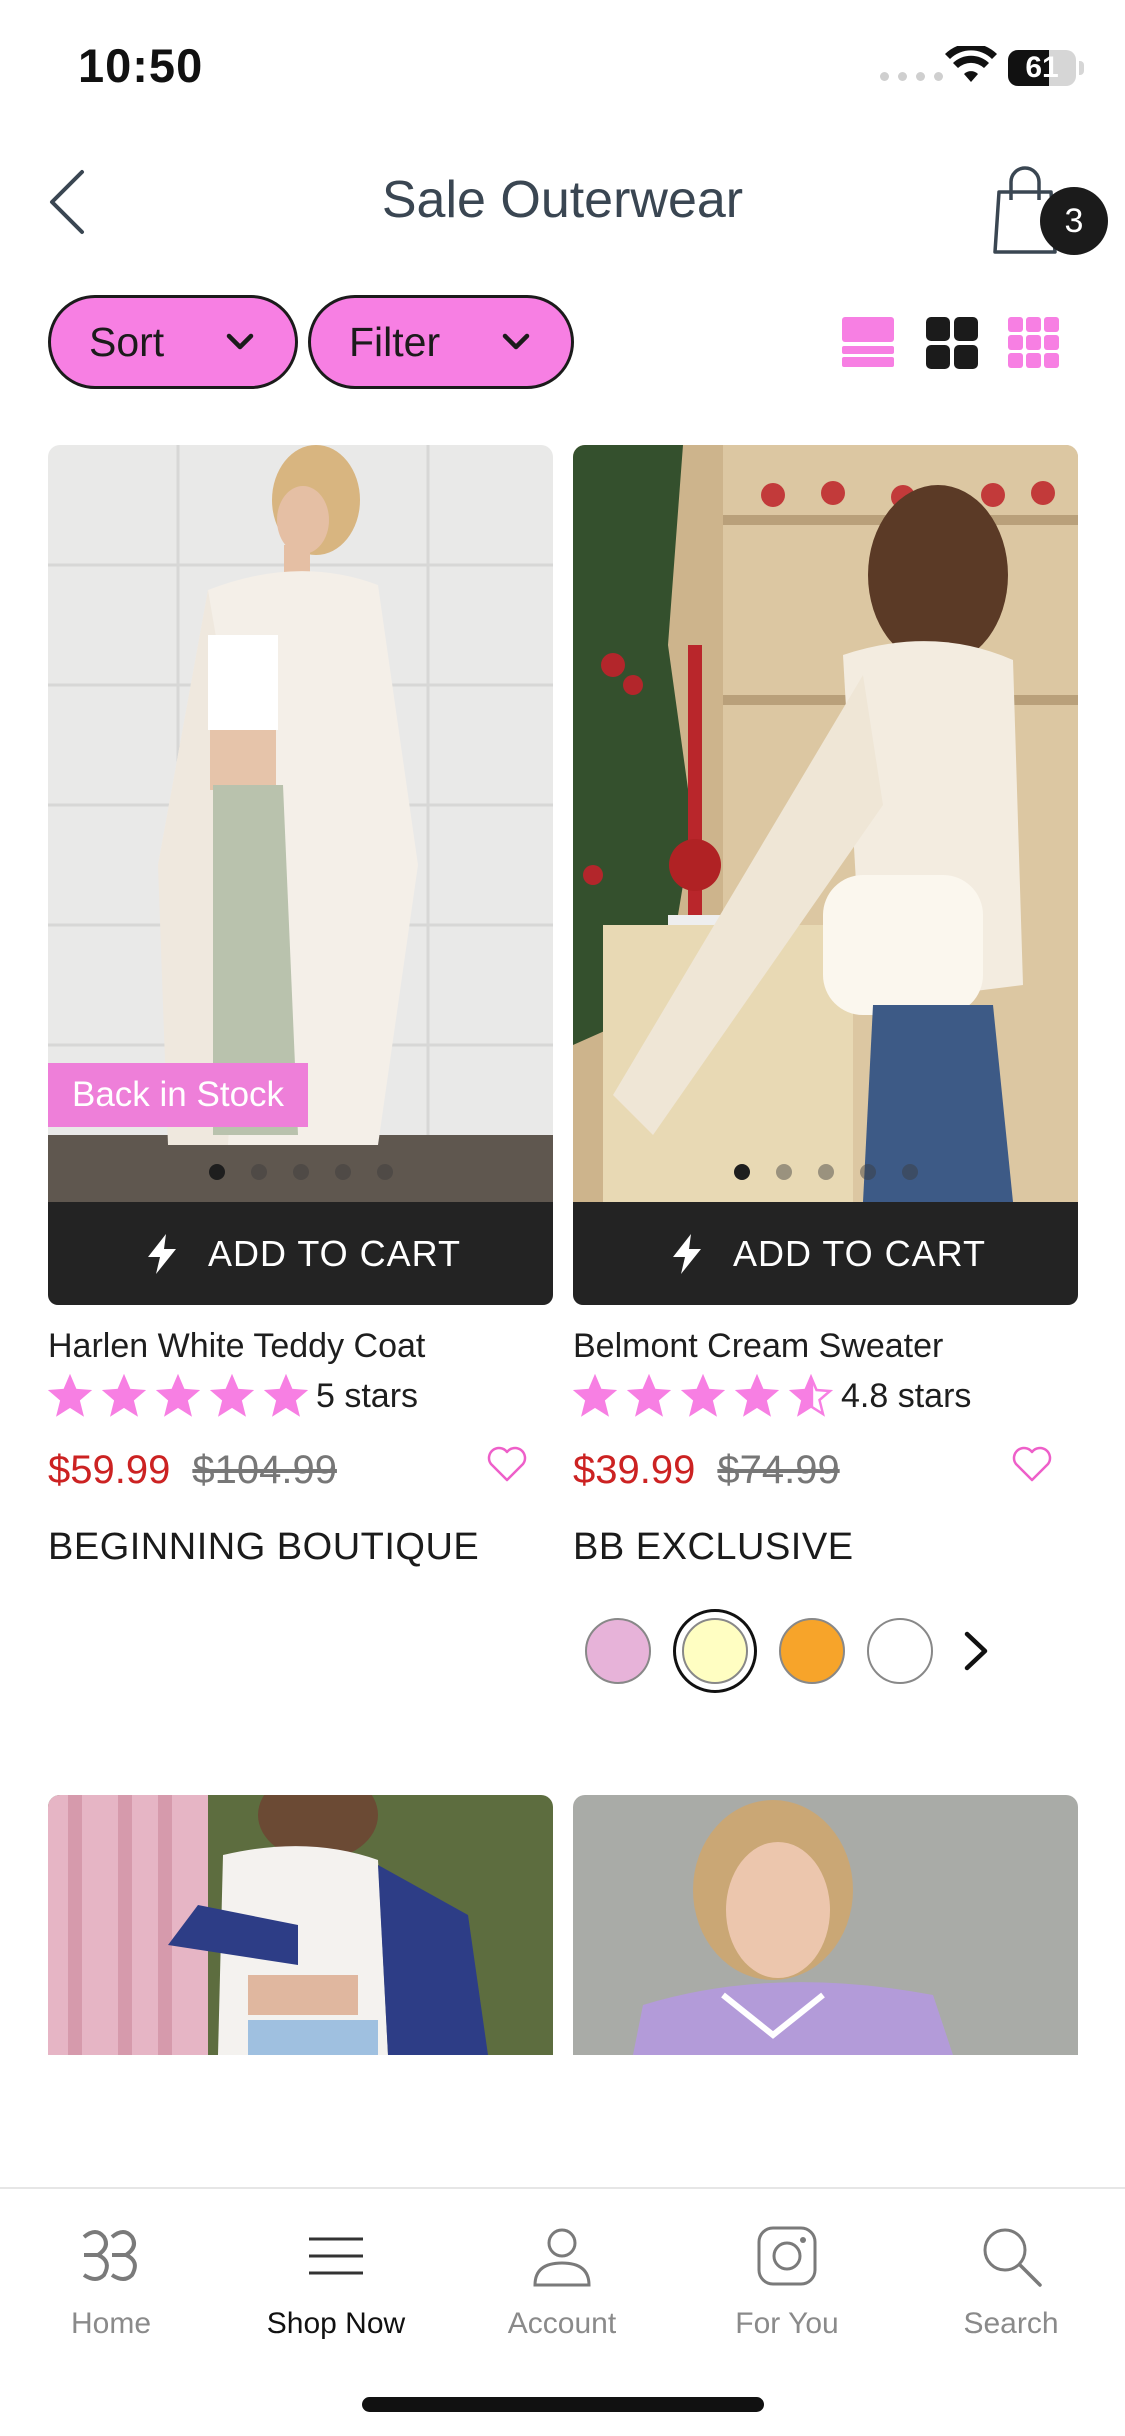 The width and height of the screenshot is (1125, 2436). I want to click on tab-shop-now: Shop Now, so click(336, 2280).